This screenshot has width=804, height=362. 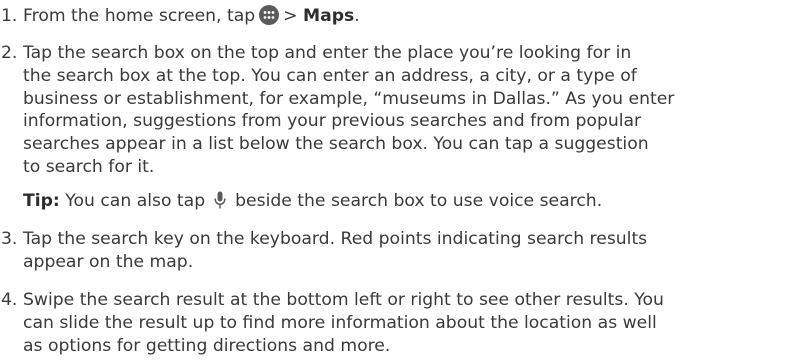 What do you see at coordinates (357, 16) in the screenshot?
I see `step-1-period: .` at bounding box center [357, 16].